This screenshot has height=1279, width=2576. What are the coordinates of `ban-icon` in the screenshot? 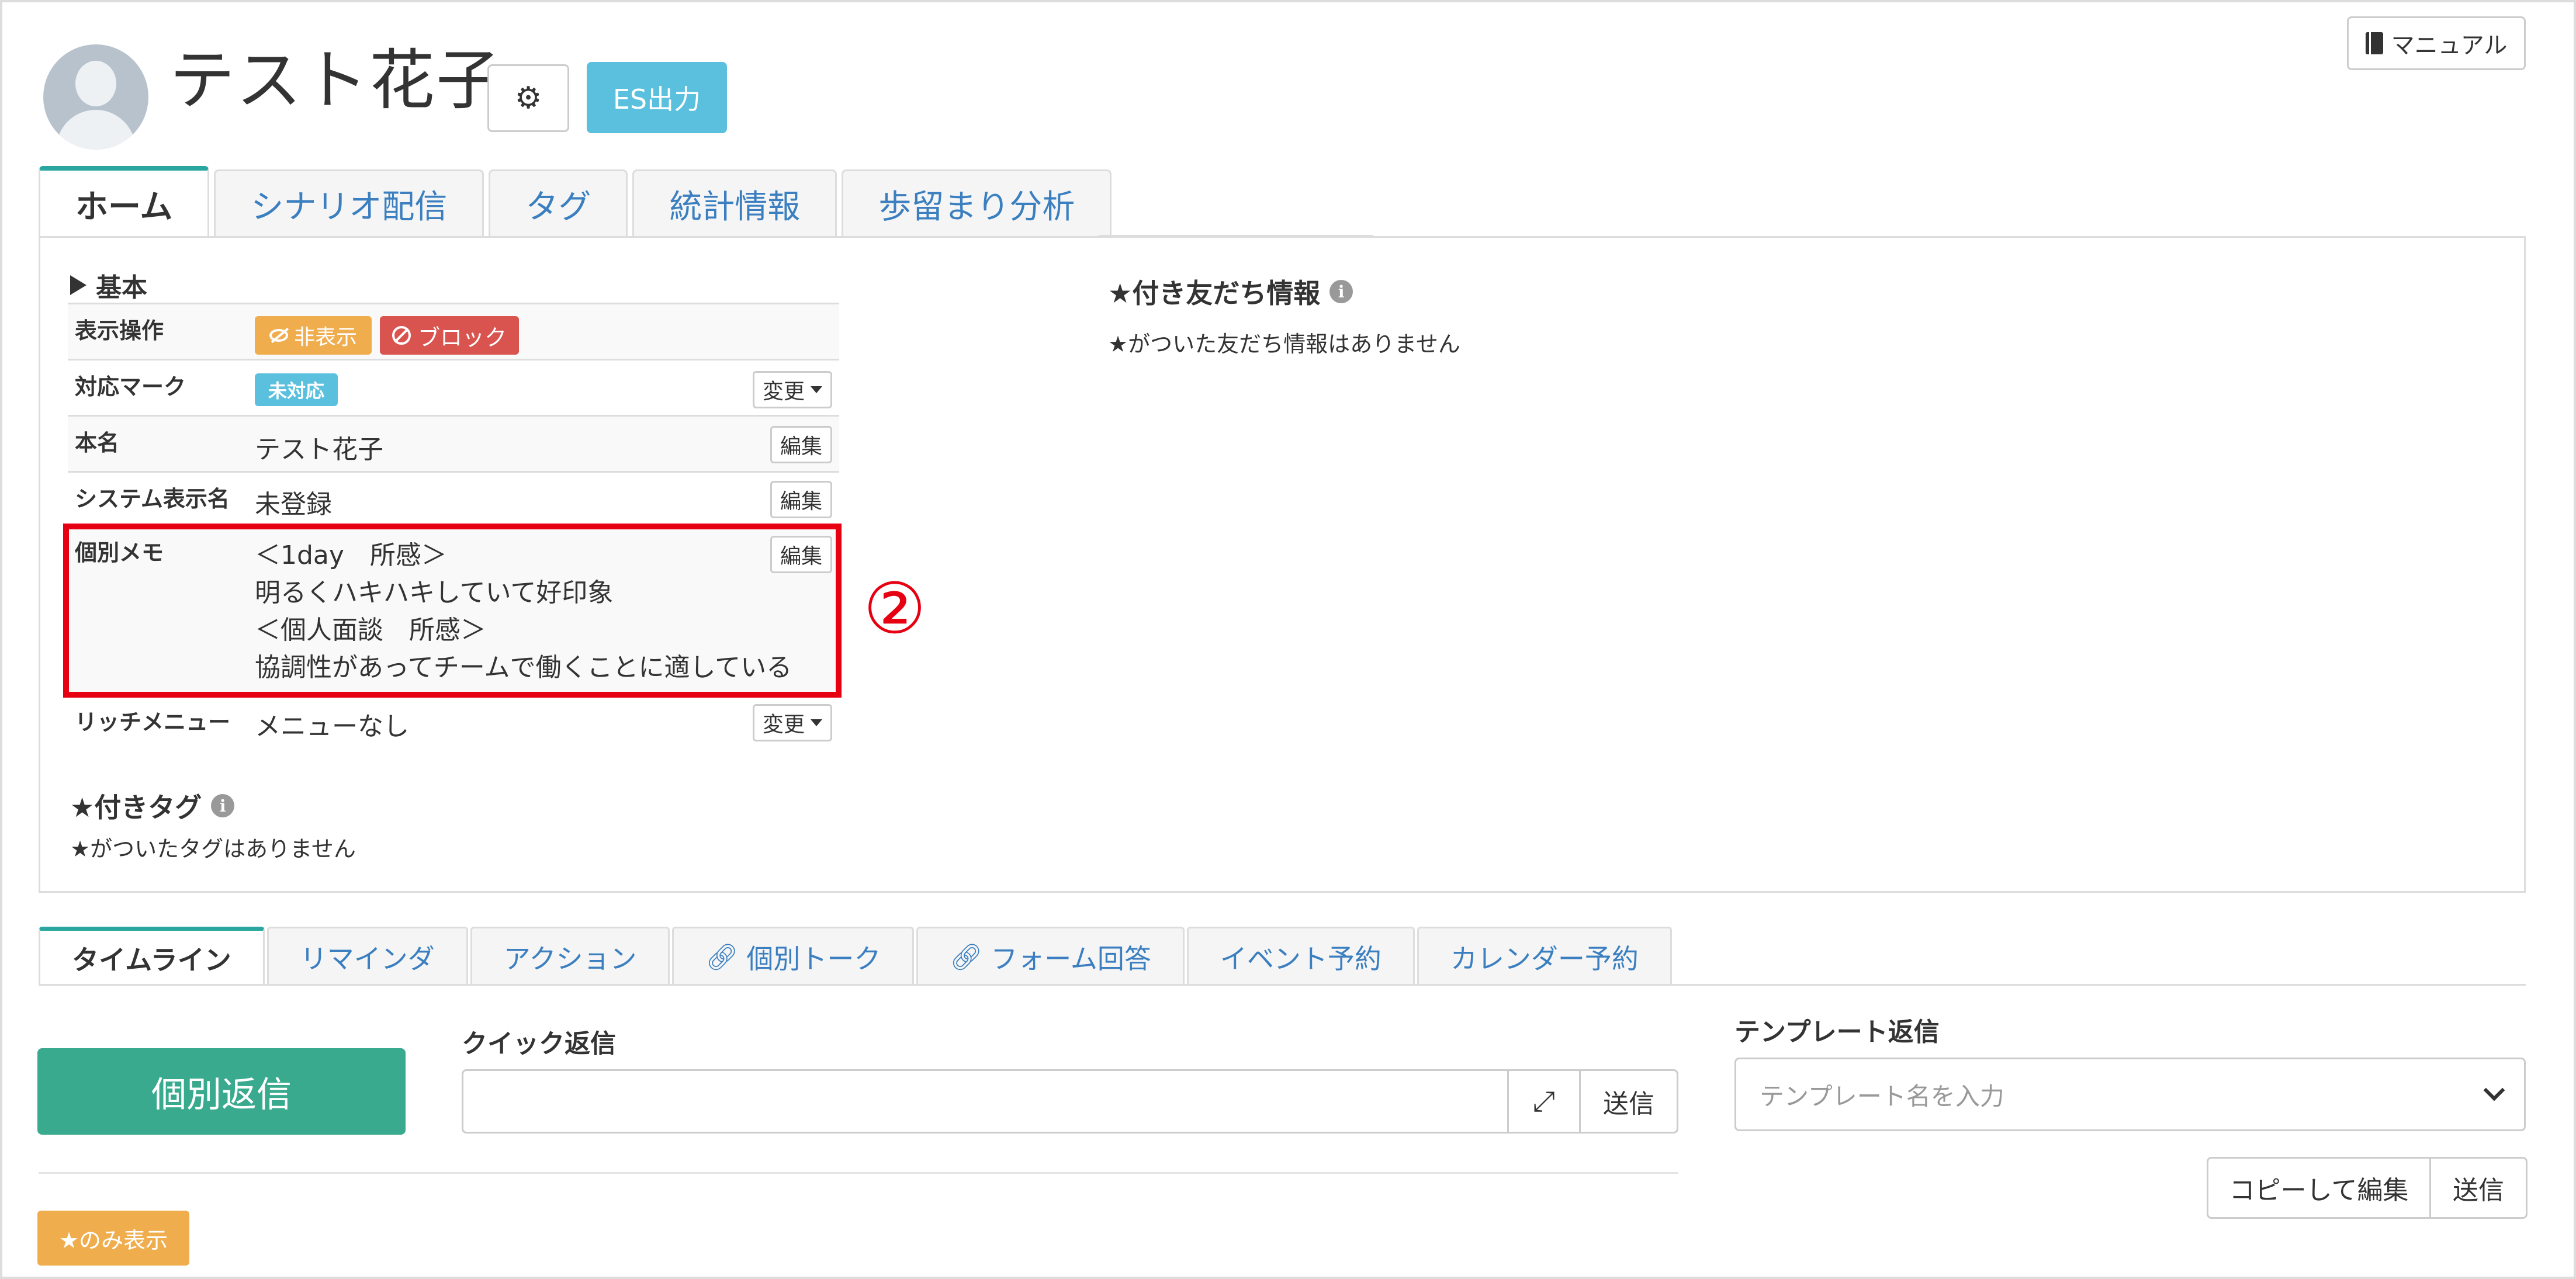 It's located at (402, 335).